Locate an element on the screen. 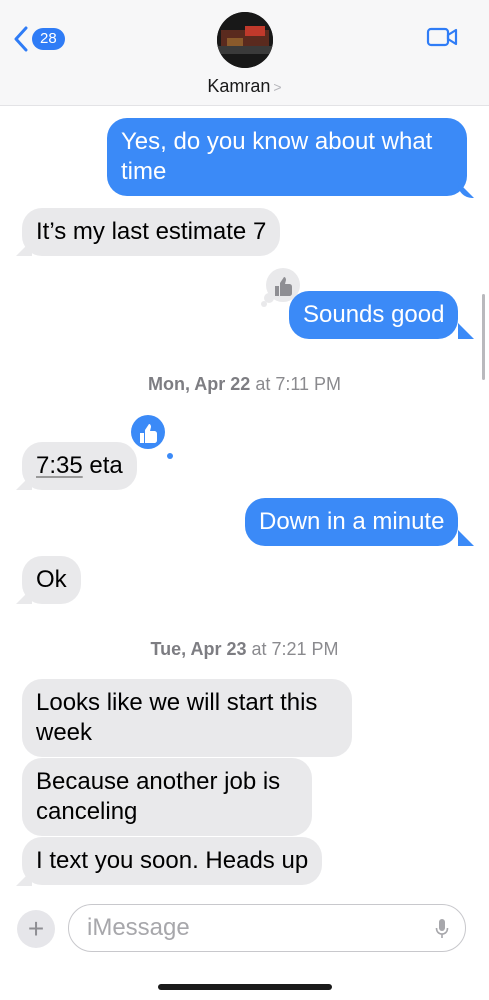  back-button: 28 is located at coordinates (39, 39).